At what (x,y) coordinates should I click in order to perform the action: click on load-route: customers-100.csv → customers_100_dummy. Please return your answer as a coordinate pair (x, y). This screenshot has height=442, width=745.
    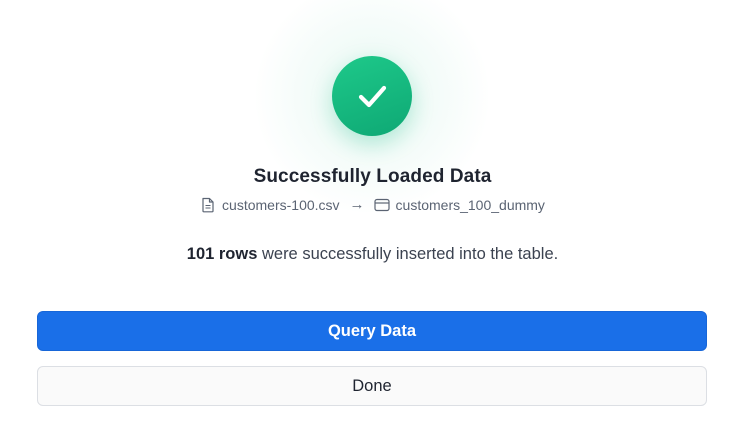
    Looking at the image, I should click on (372, 204).